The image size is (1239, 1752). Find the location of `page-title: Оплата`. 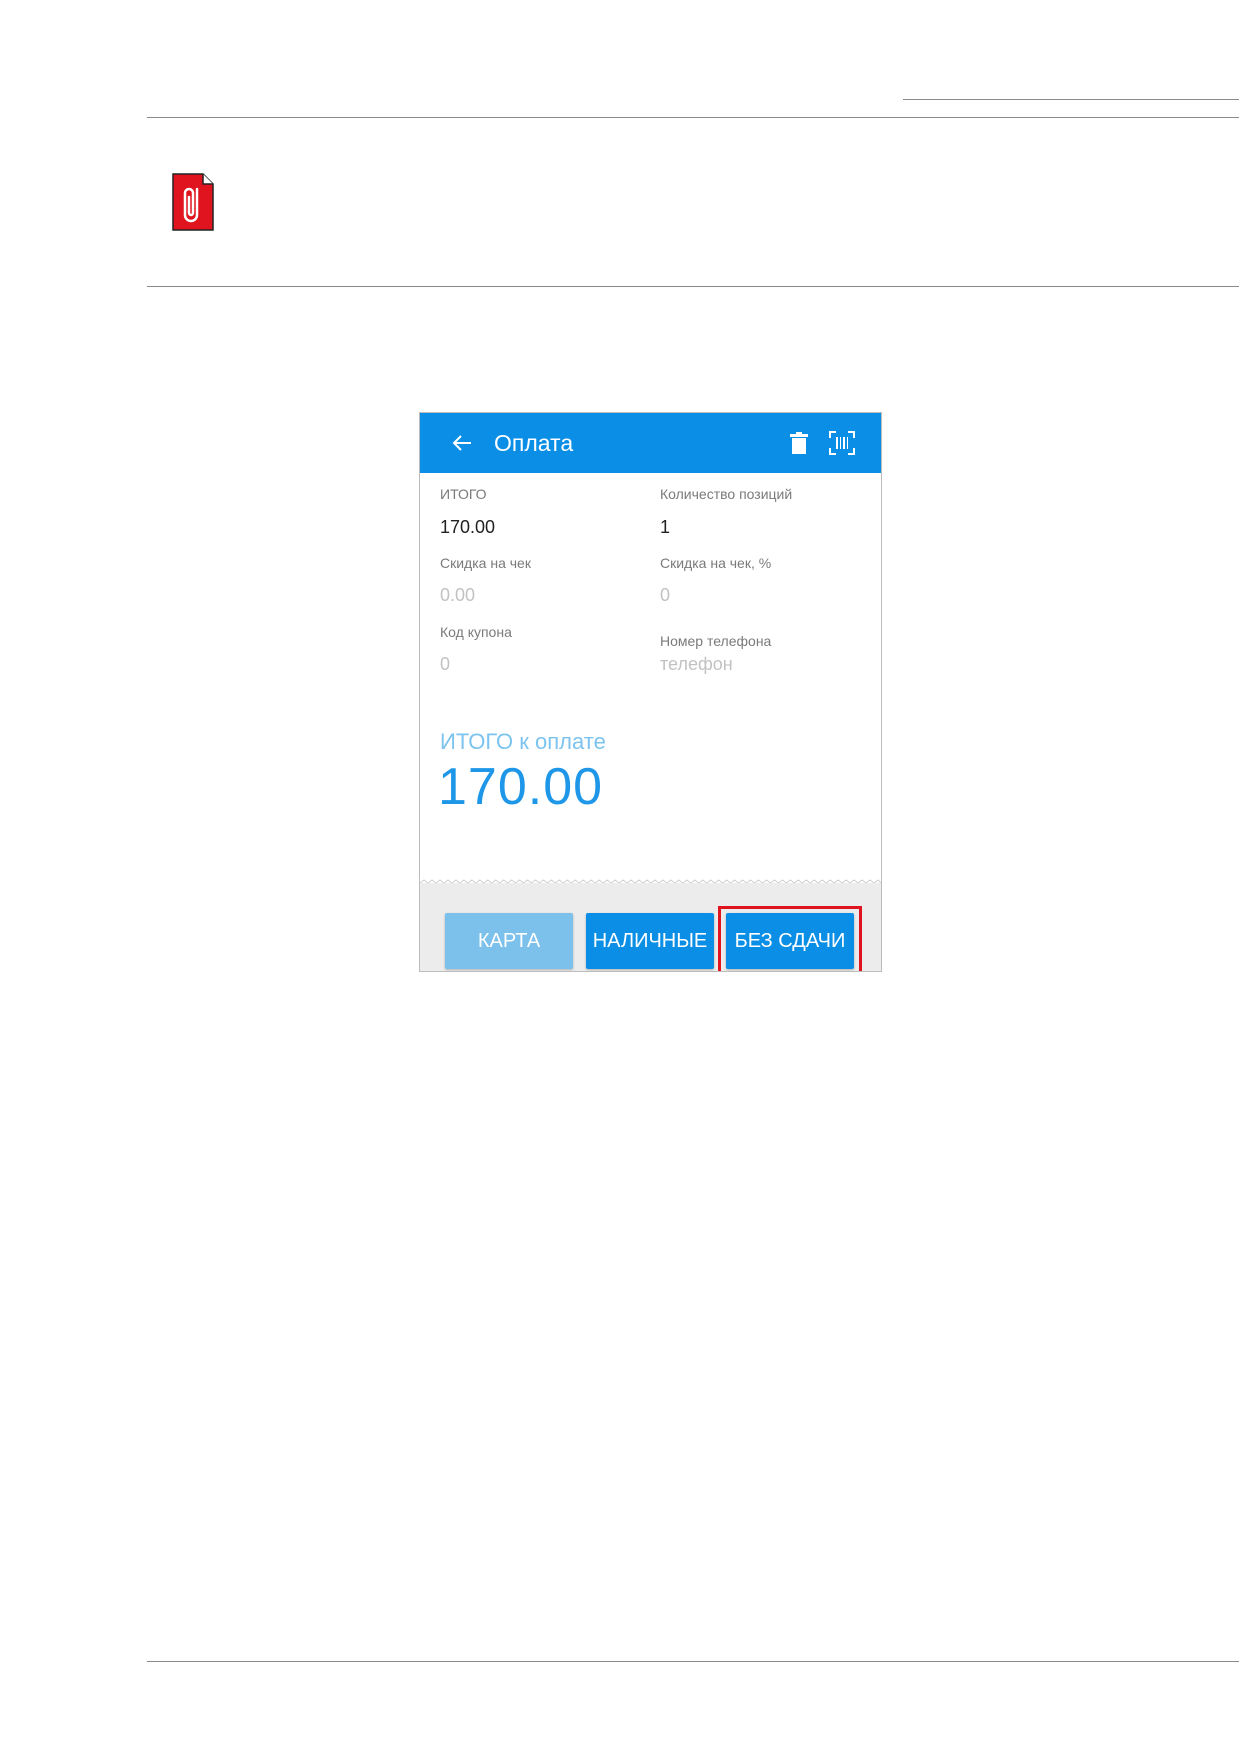

page-title: Оплата is located at coordinates (534, 443).